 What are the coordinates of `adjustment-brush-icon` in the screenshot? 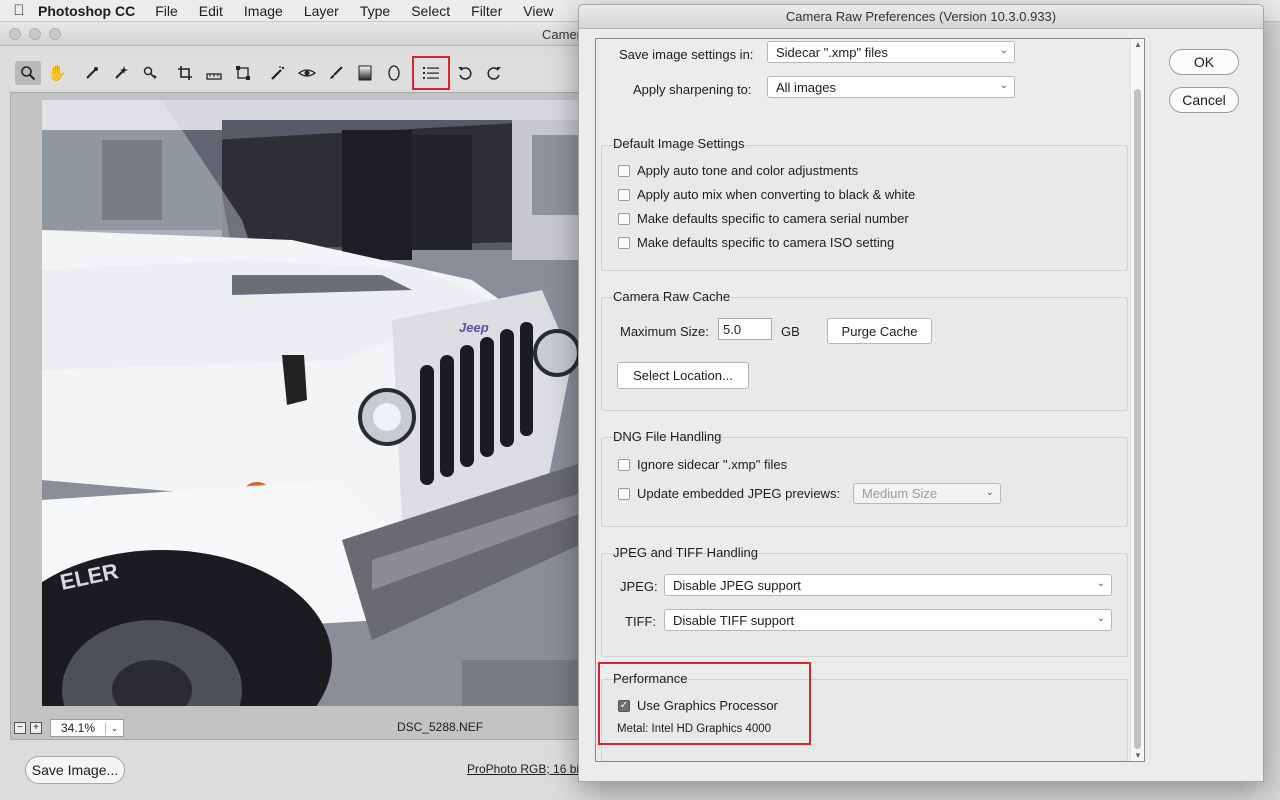 It's located at (336, 73).